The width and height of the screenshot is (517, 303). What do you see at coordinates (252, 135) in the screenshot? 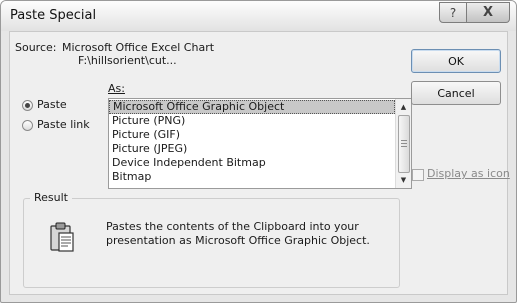
I see `format-list-item: Picture (GIF)` at bounding box center [252, 135].